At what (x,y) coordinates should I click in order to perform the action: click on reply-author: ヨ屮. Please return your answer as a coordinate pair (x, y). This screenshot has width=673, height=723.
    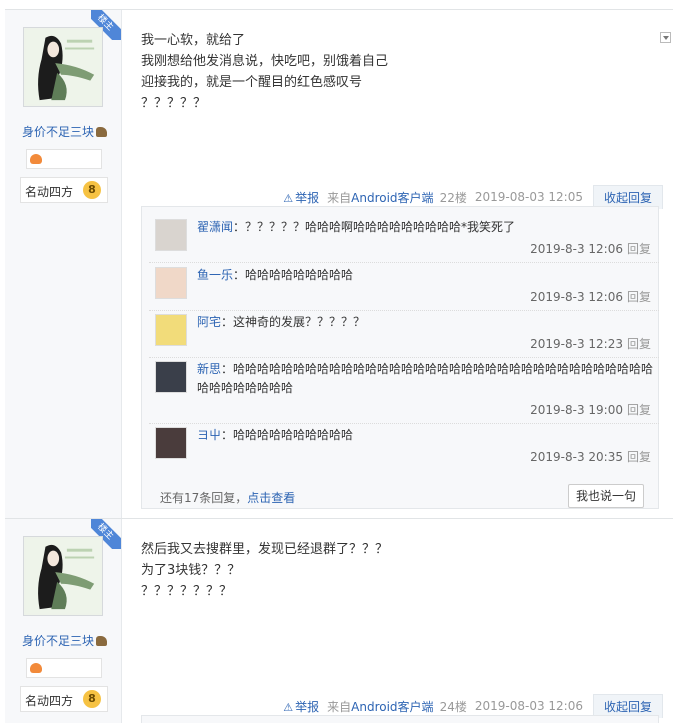
    Looking at the image, I should click on (209, 435).